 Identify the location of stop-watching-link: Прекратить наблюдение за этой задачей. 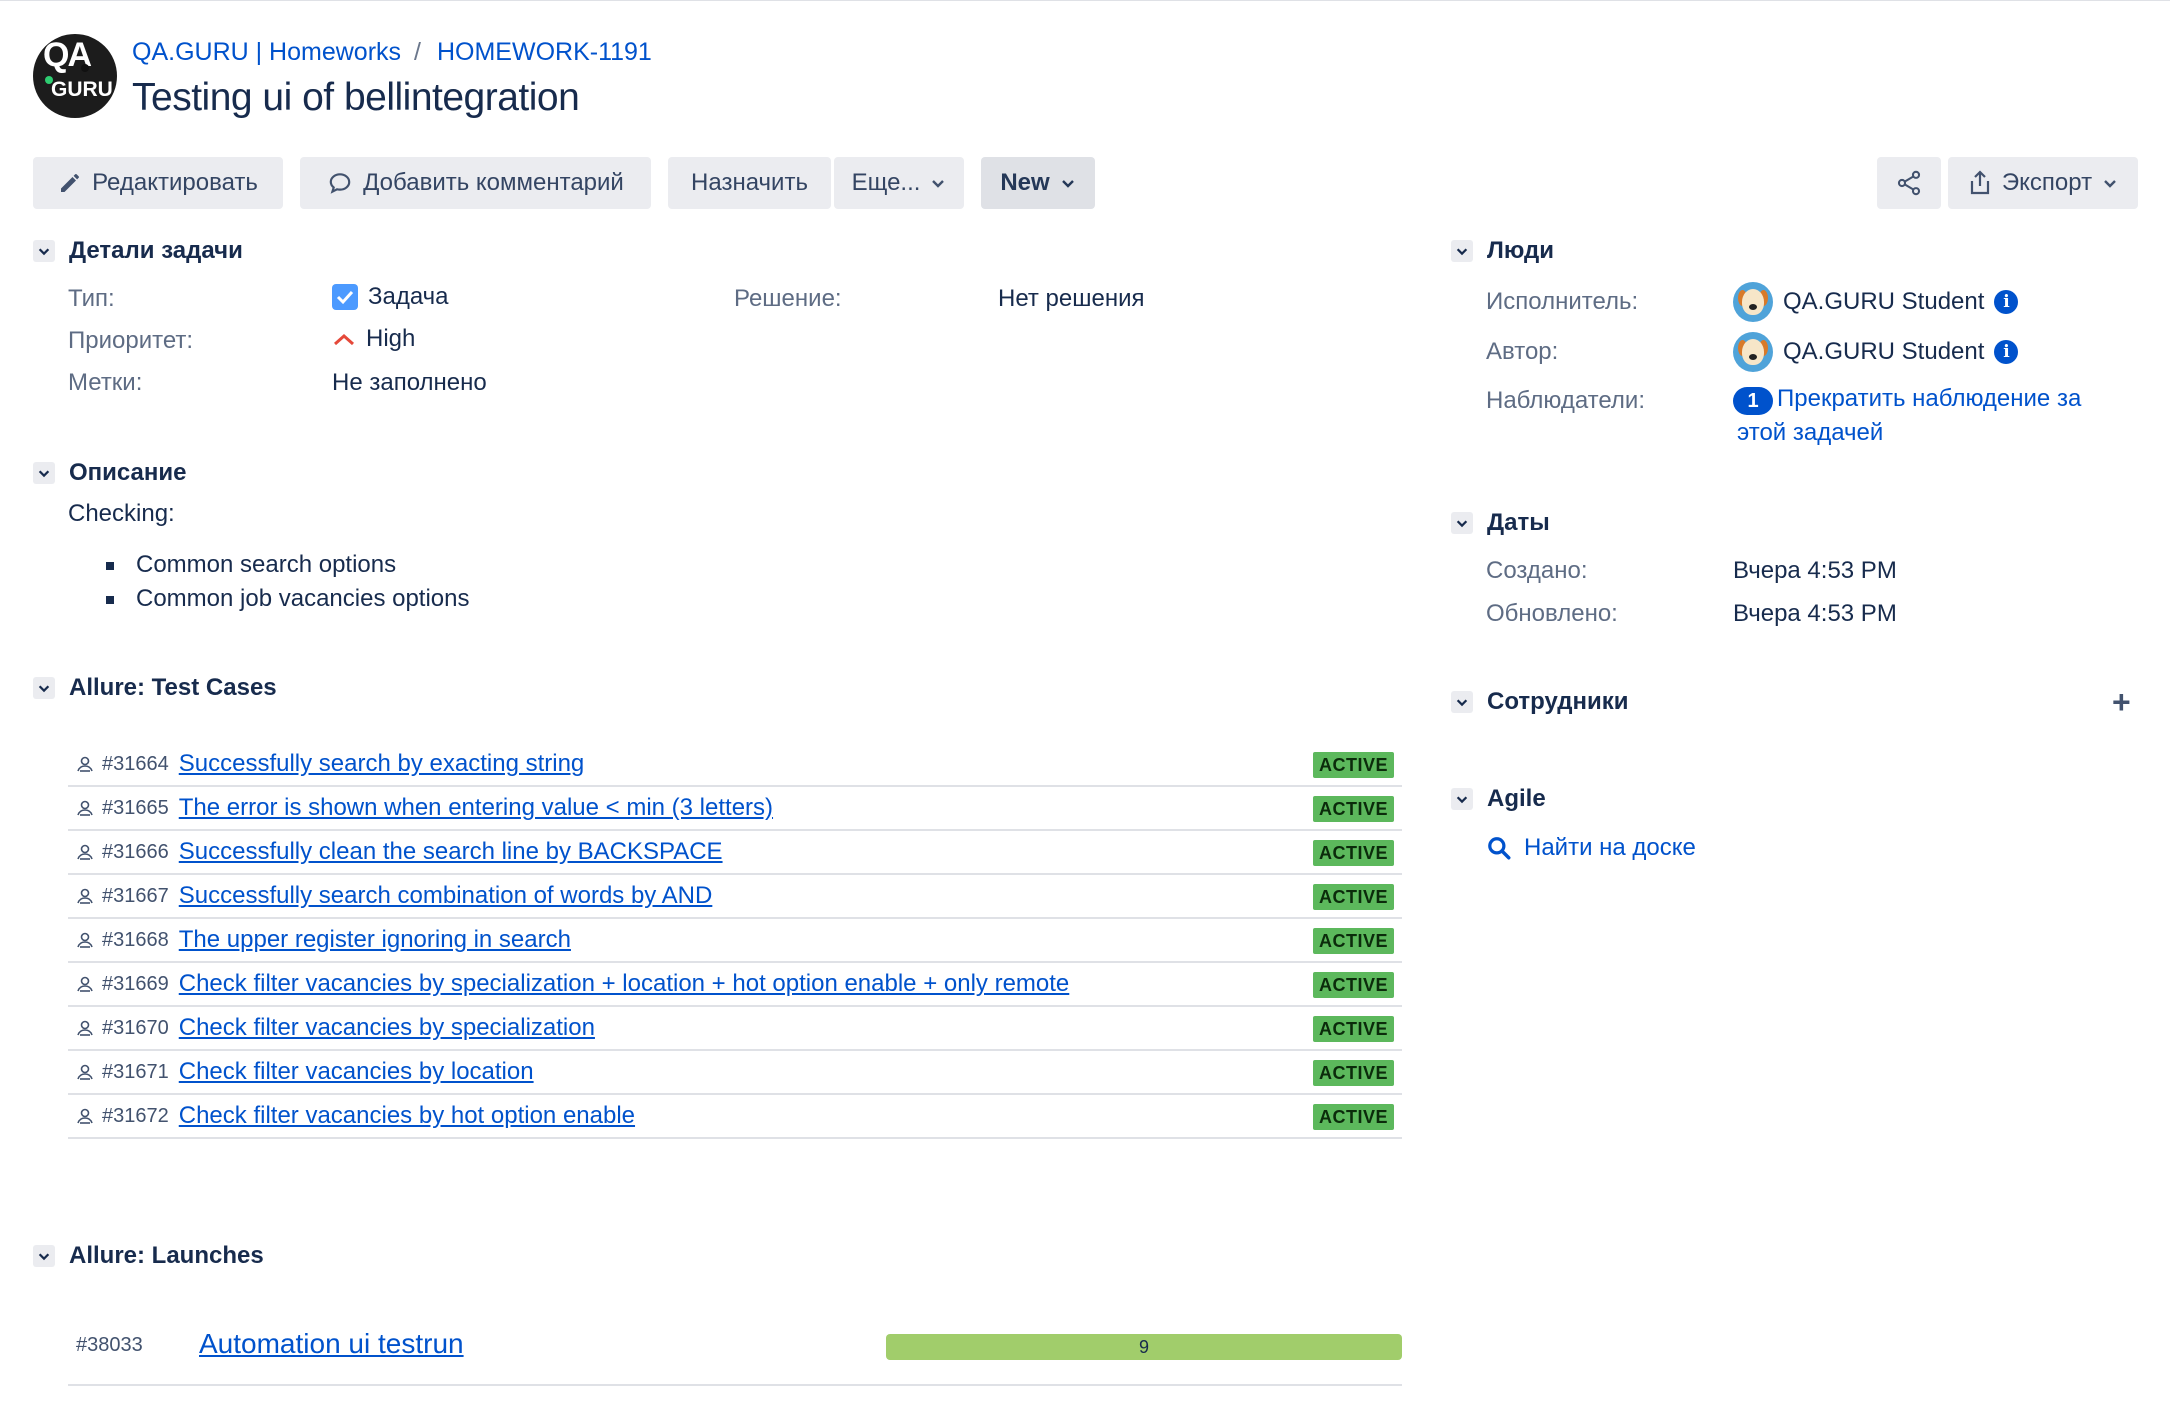
(1909, 416).